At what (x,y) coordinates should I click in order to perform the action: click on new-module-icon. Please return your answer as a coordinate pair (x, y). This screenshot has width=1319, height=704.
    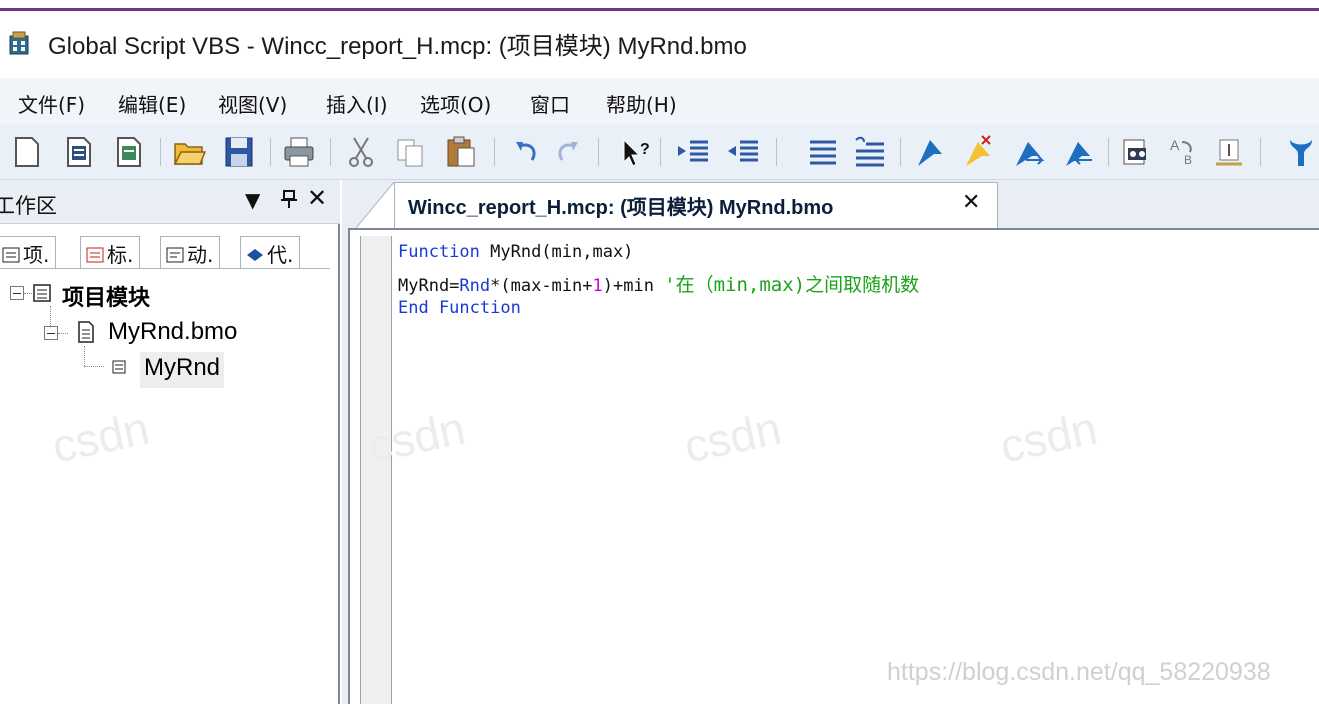
    Looking at the image, I should click on (79, 152).